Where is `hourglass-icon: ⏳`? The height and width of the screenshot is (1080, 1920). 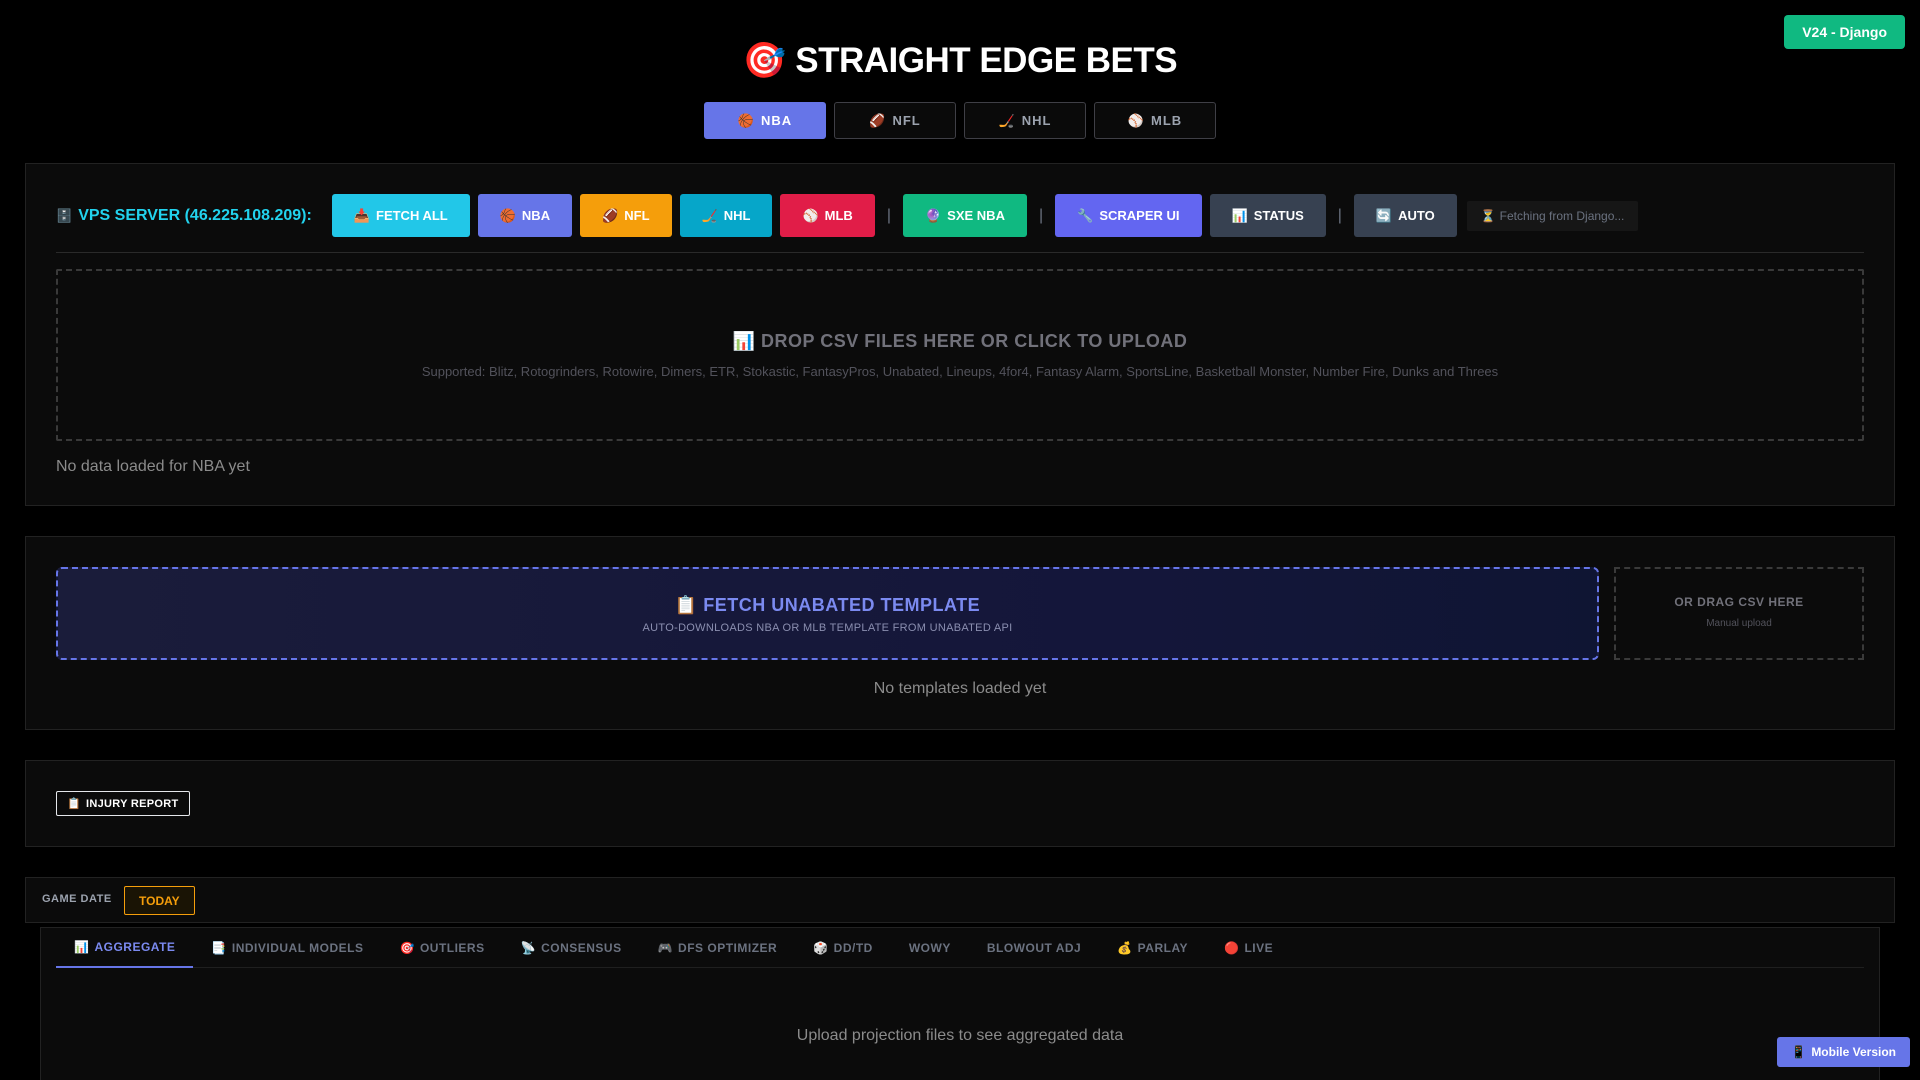 hourglass-icon: ⏳ is located at coordinates (1488, 215).